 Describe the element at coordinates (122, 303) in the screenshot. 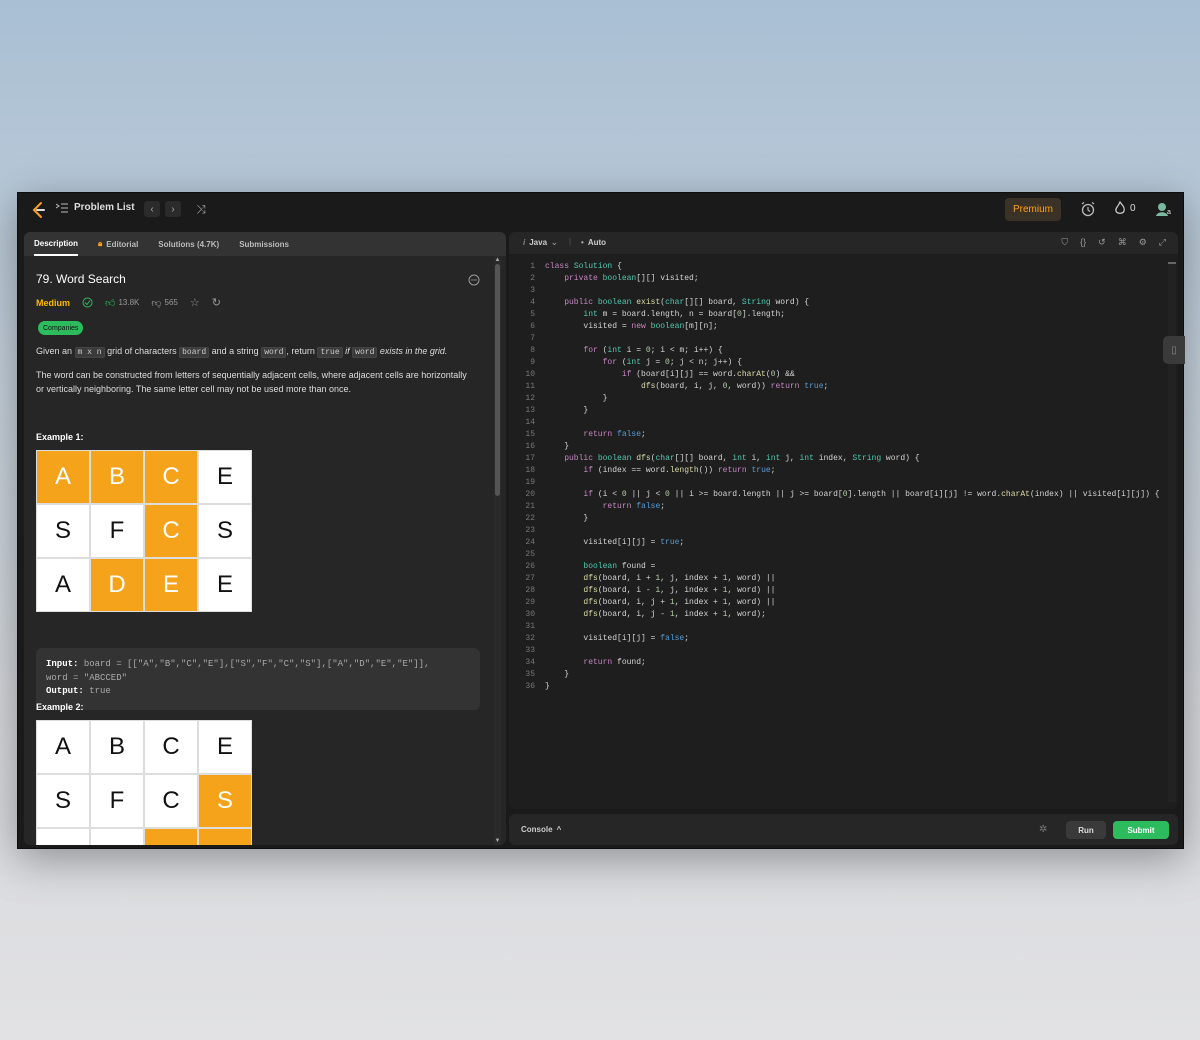

I see `like-button: 👍︎ 13.8K` at that location.